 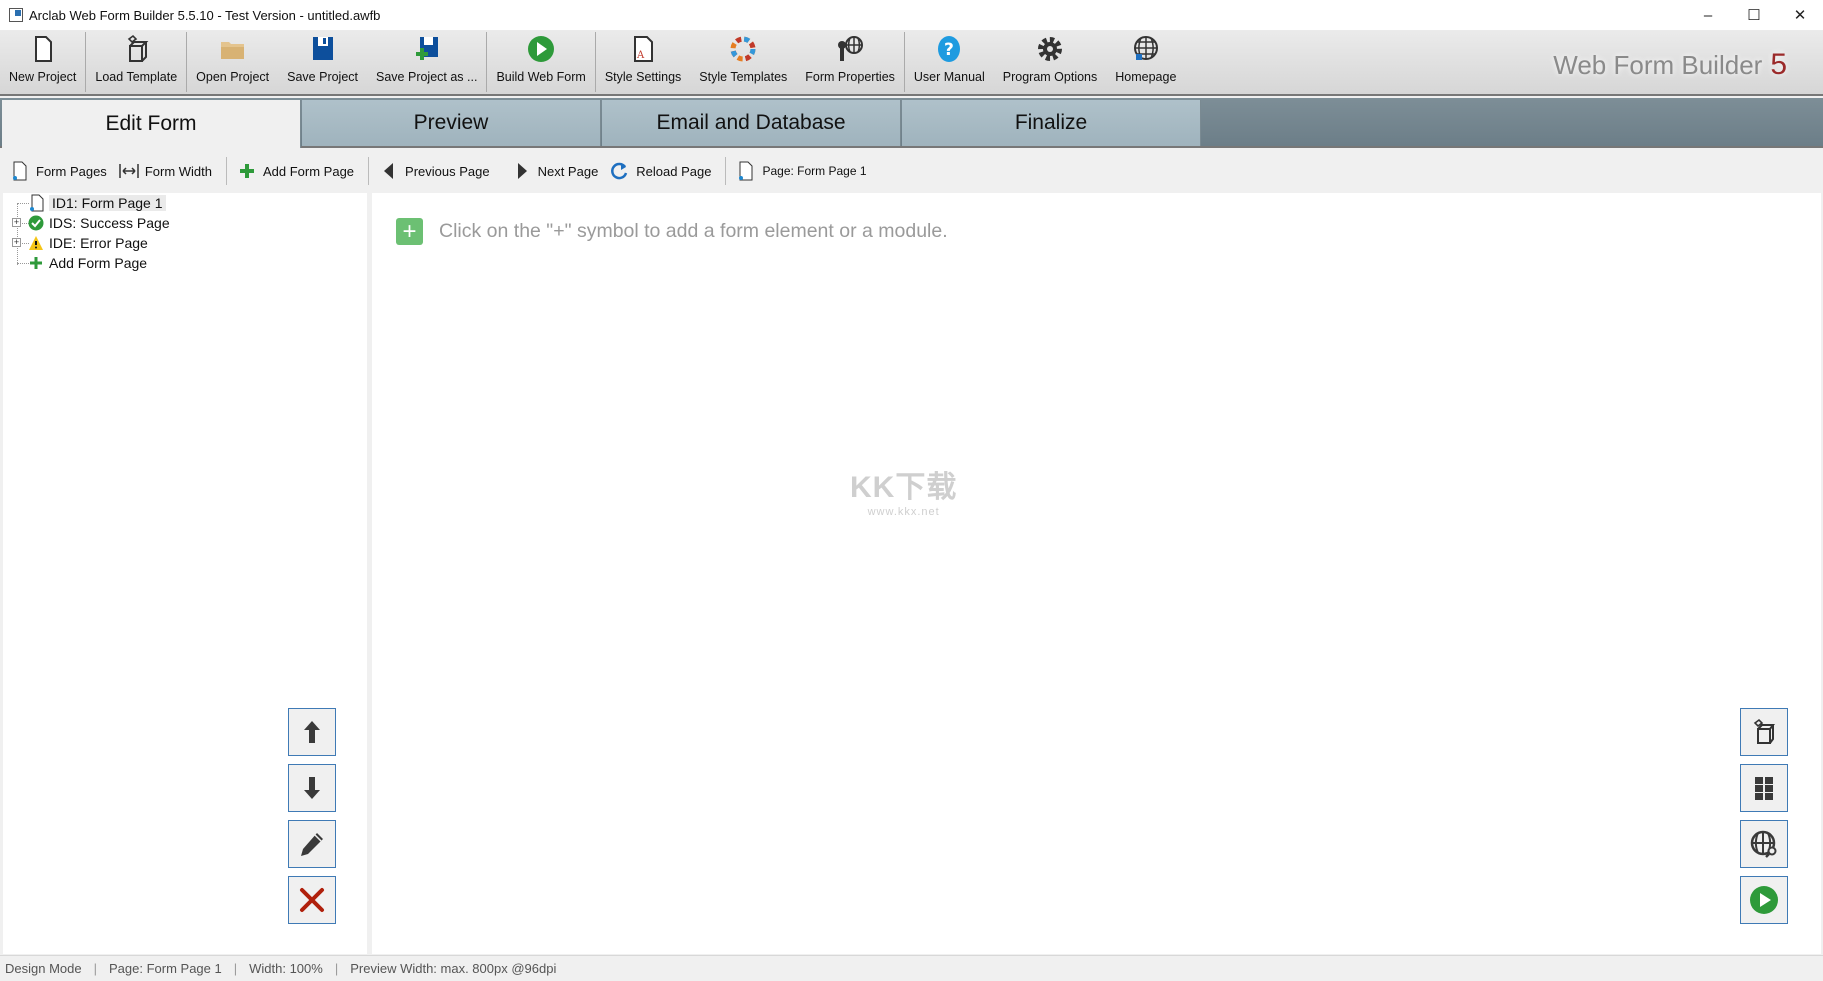 I want to click on tree-item-error-page: IDE: Error Page, so click(x=87, y=243).